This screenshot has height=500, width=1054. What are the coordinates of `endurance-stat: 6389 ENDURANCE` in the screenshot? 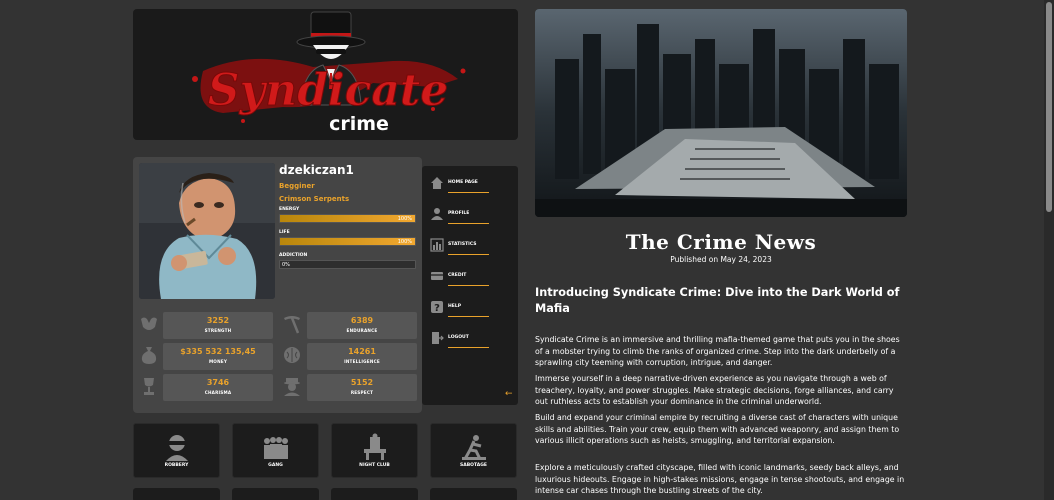 It's located at (362, 325).